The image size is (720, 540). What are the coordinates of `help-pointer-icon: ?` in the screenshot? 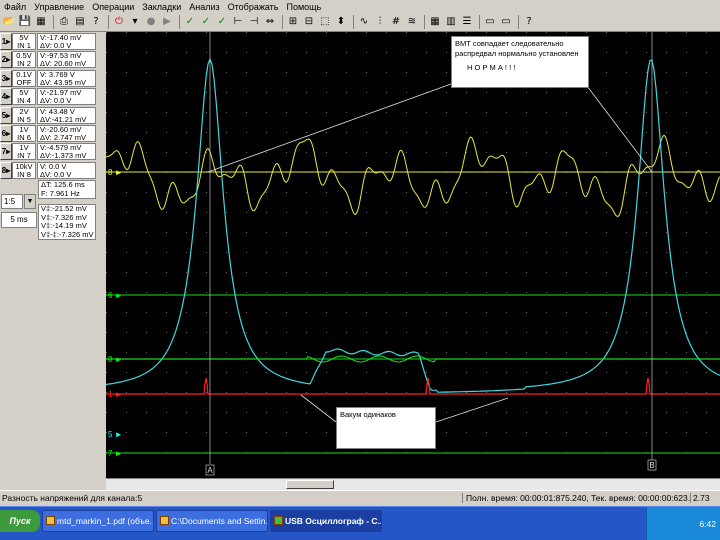 It's located at (529, 22).